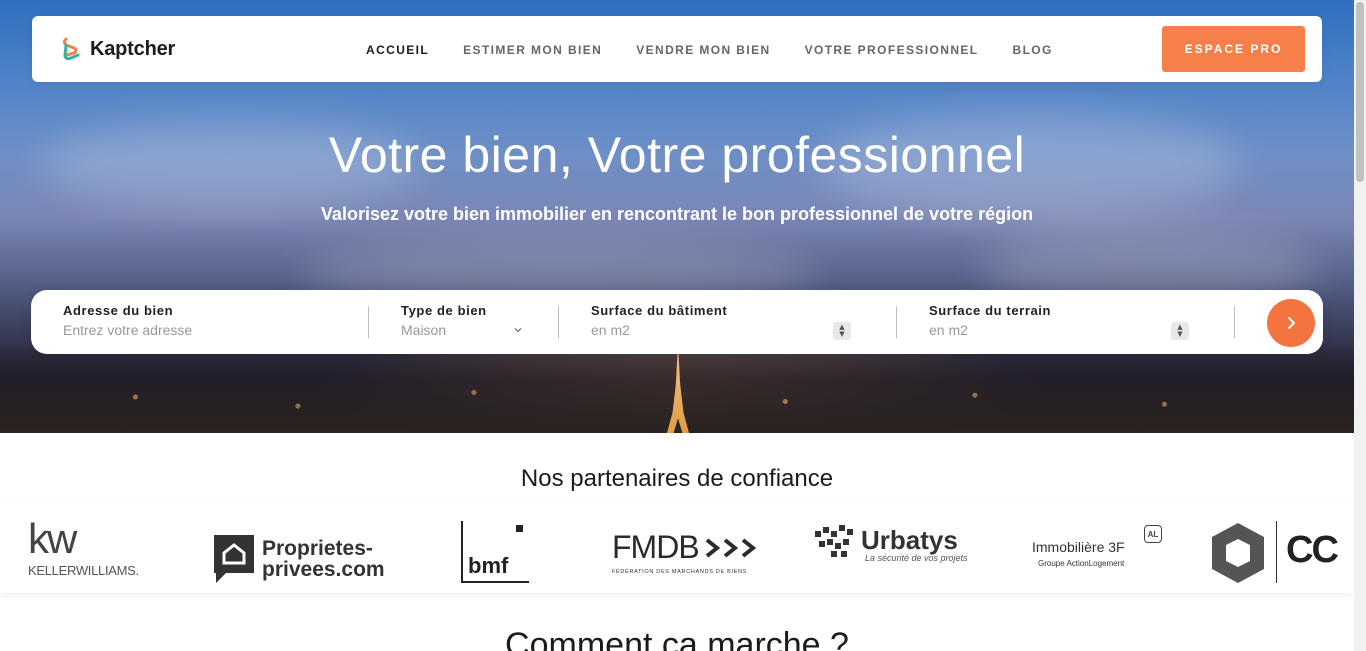 This screenshot has height=651, width=1366. Describe the element at coordinates (488, 565) in the screenshot. I see `bmf-text: bmf` at that location.